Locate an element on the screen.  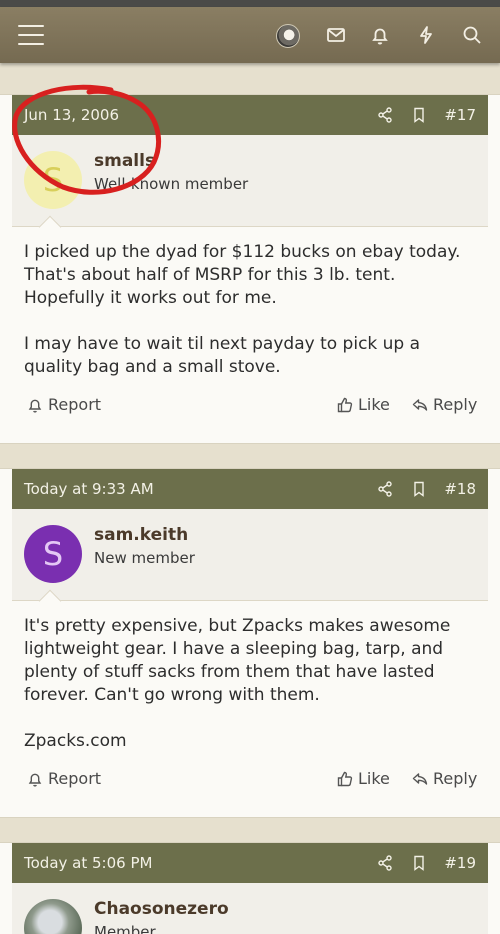
post-19: Today at 5:06 PM #19 Chaosonezero Member is located at coordinates (250, 888).